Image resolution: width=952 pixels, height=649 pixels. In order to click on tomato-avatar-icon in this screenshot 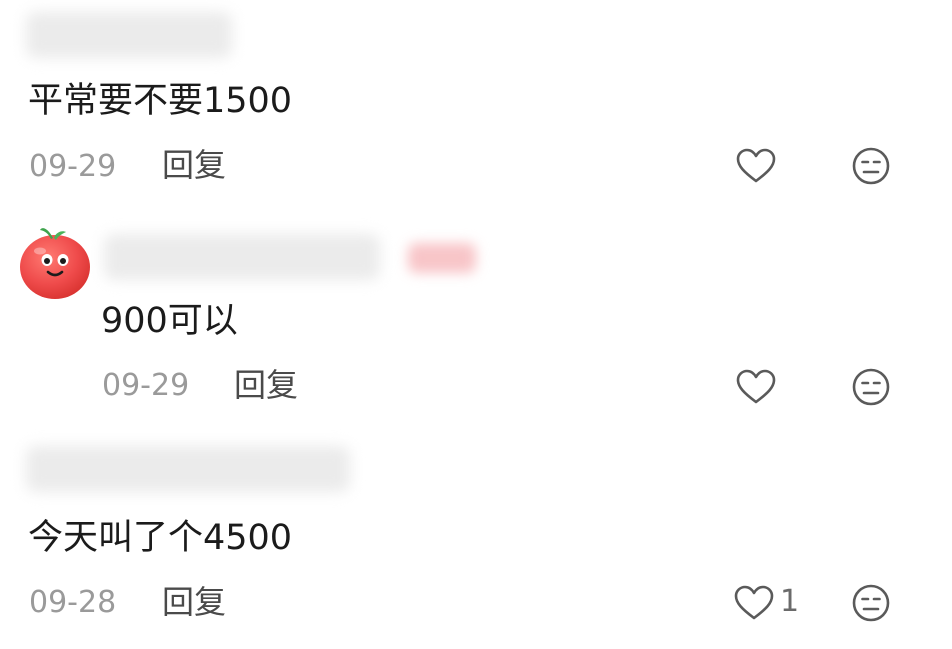, I will do `click(56, 262)`.